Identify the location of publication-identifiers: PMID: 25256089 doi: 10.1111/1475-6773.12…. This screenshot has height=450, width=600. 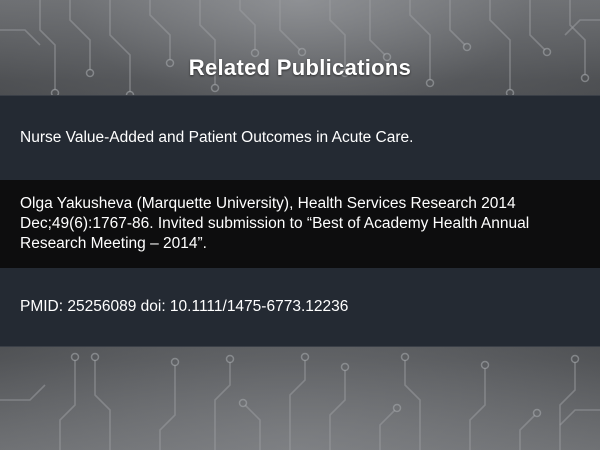
(184, 306).